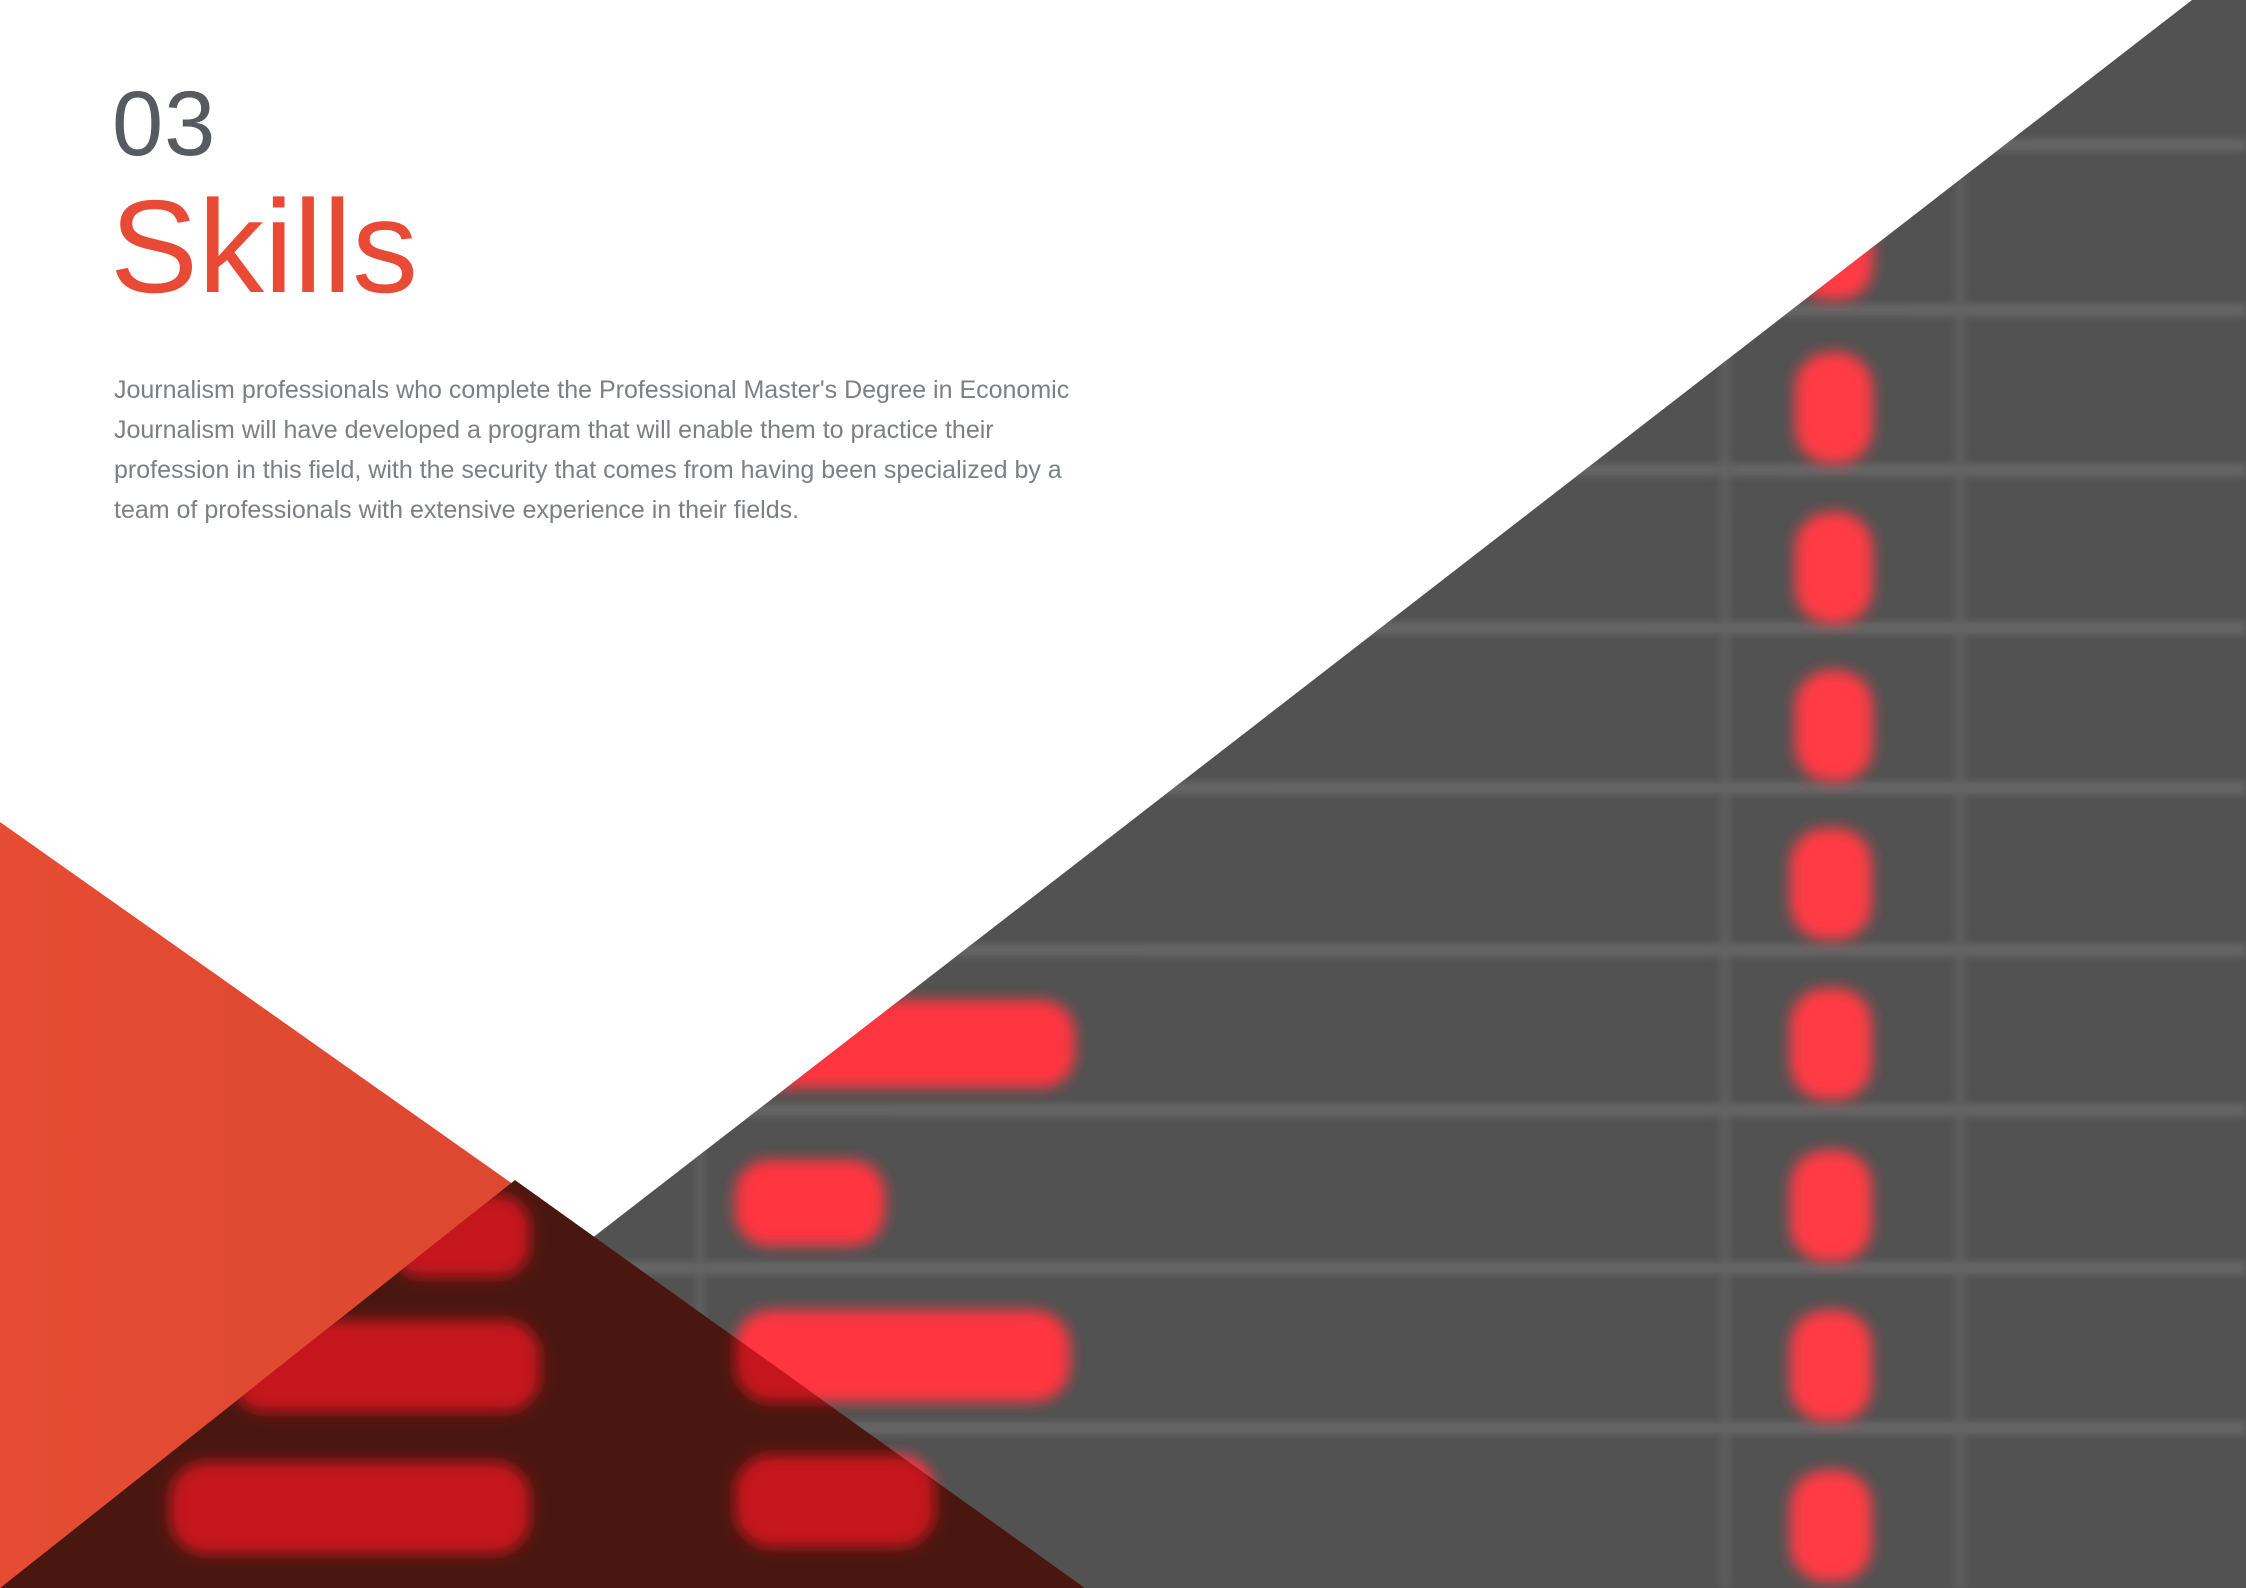 Image resolution: width=2246 pixels, height=1588 pixels. What do you see at coordinates (264, 246) in the screenshot?
I see `section-title: Skills` at bounding box center [264, 246].